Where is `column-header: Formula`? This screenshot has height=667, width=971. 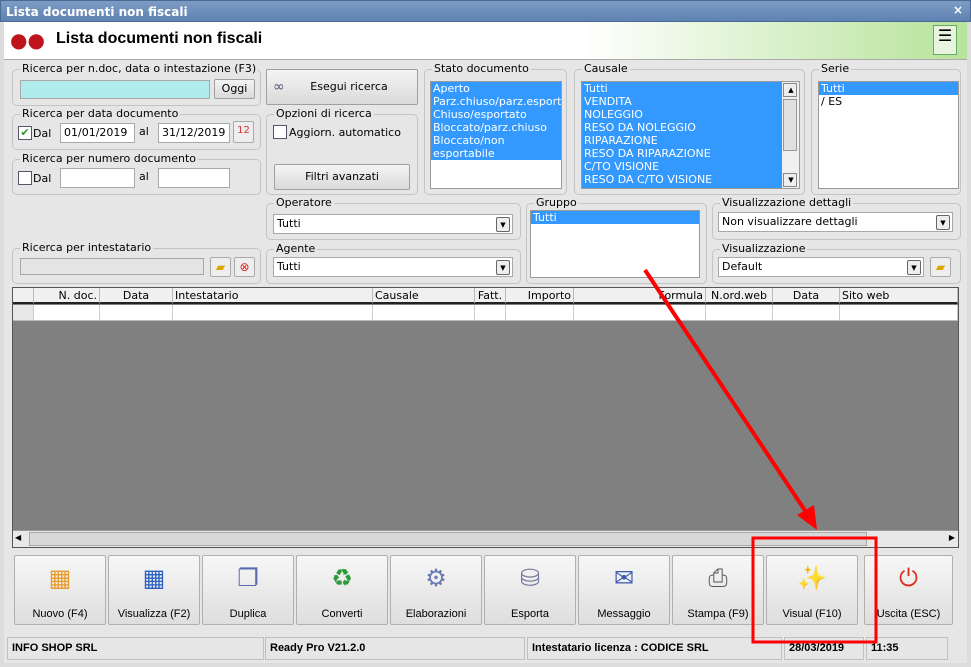
column-header: Formula is located at coordinates (640, 296).